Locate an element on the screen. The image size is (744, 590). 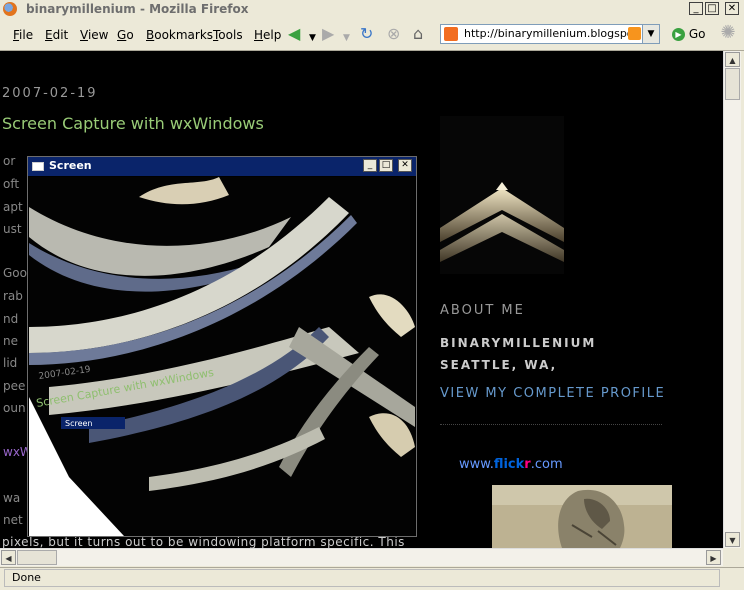
status-panel is located at coordinates (362, 578).